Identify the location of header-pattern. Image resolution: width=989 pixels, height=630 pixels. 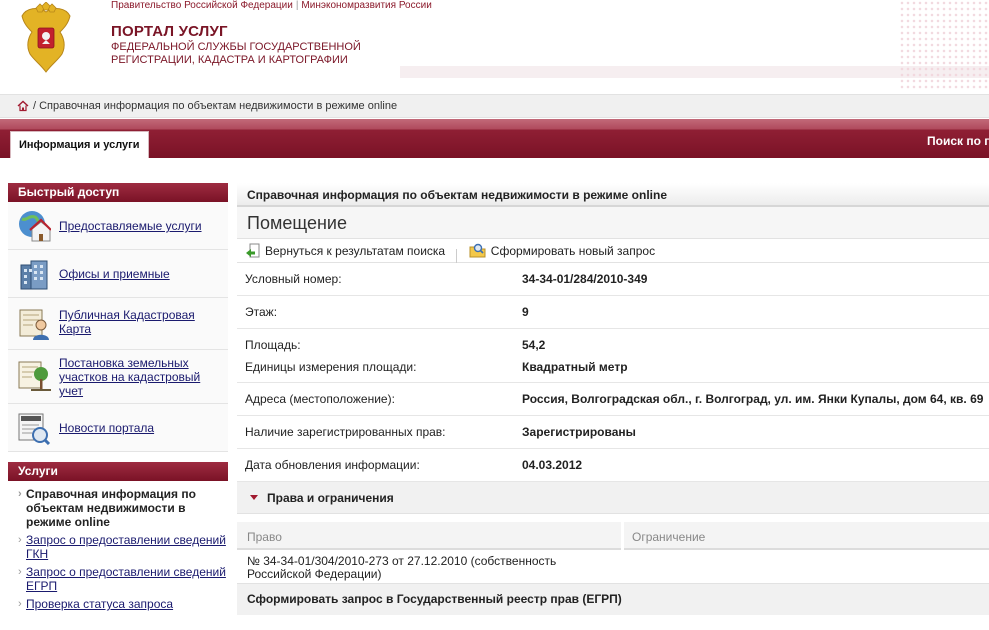
(944, 45).